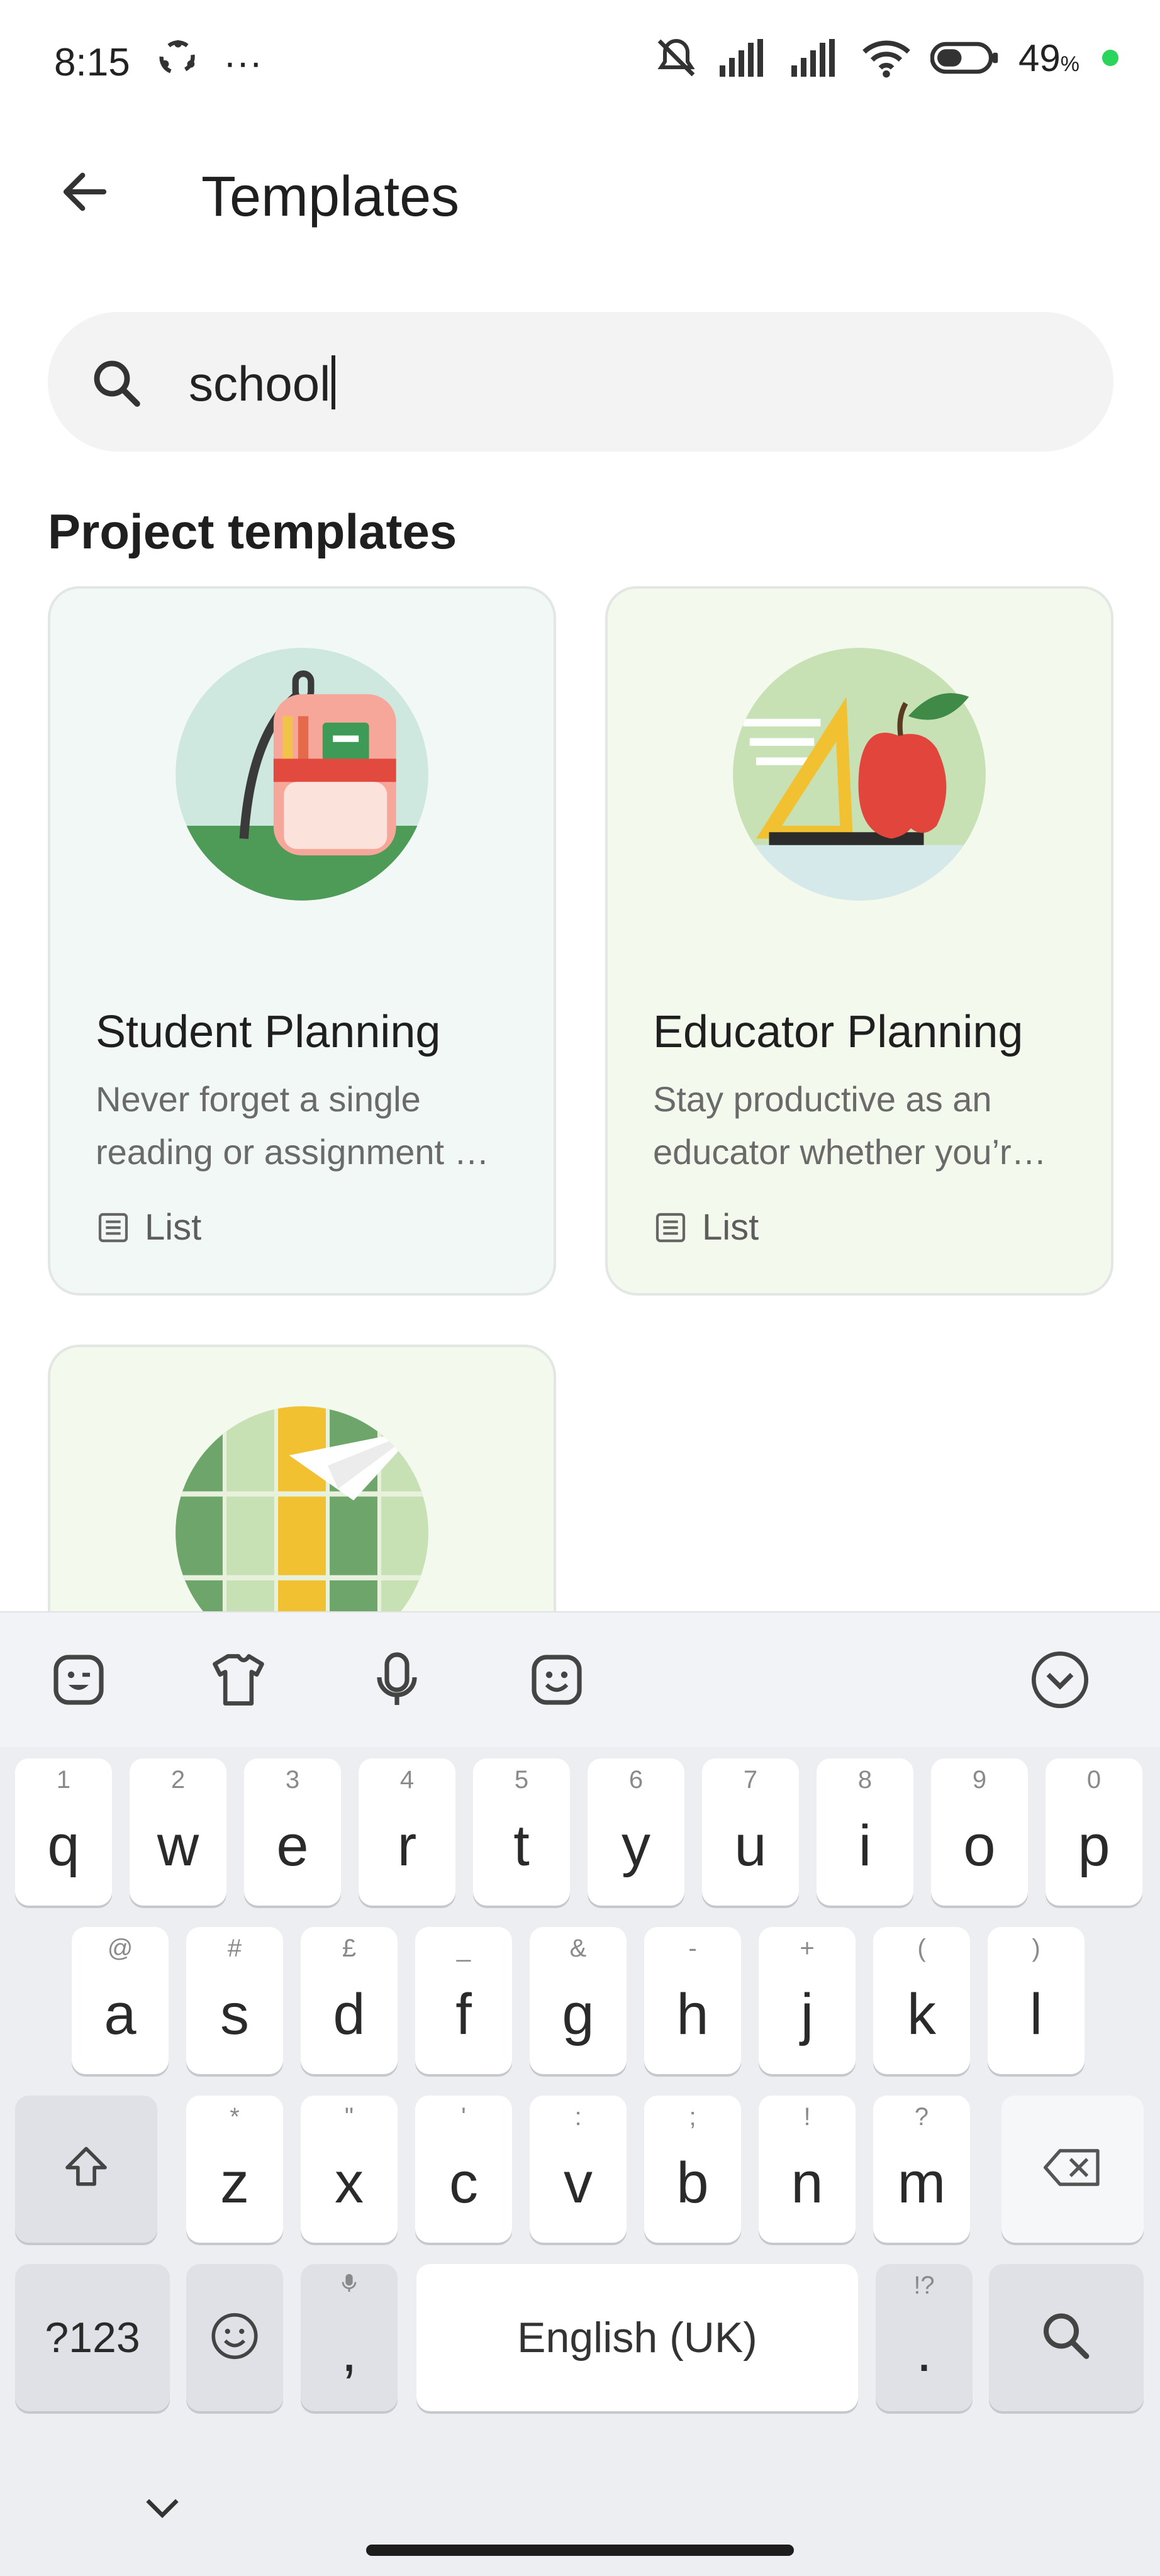 The height and width of the screenshot is (2576, 1160). I want to click on key-m: ? m, so click(922, 2169).